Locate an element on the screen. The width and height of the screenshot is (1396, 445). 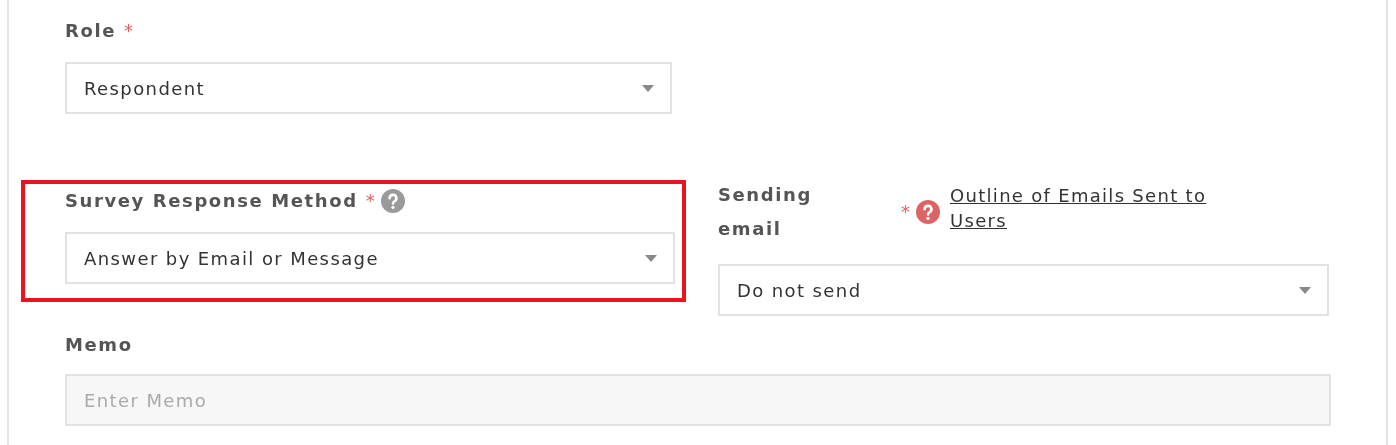
memo-field: Enter Memo is located at coordinates (698, 400).